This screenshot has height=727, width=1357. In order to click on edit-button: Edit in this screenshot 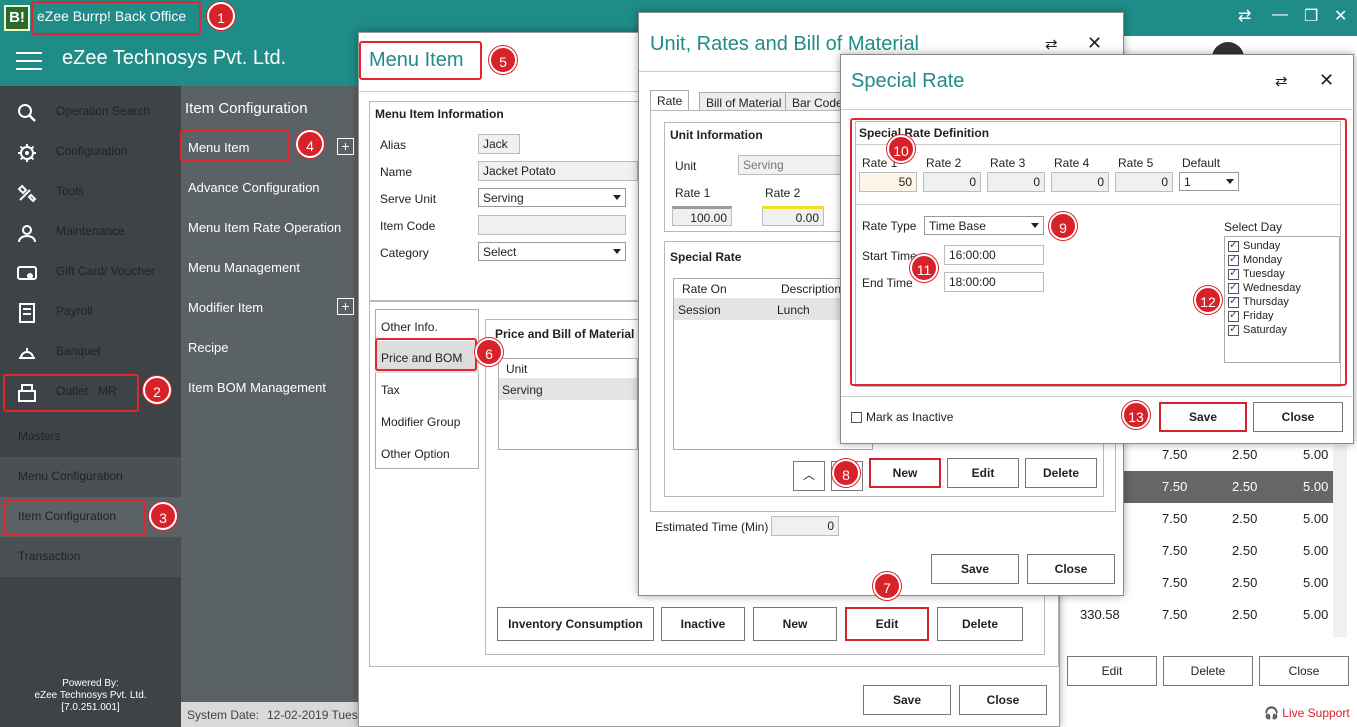, I will do `click(887, 624)`.